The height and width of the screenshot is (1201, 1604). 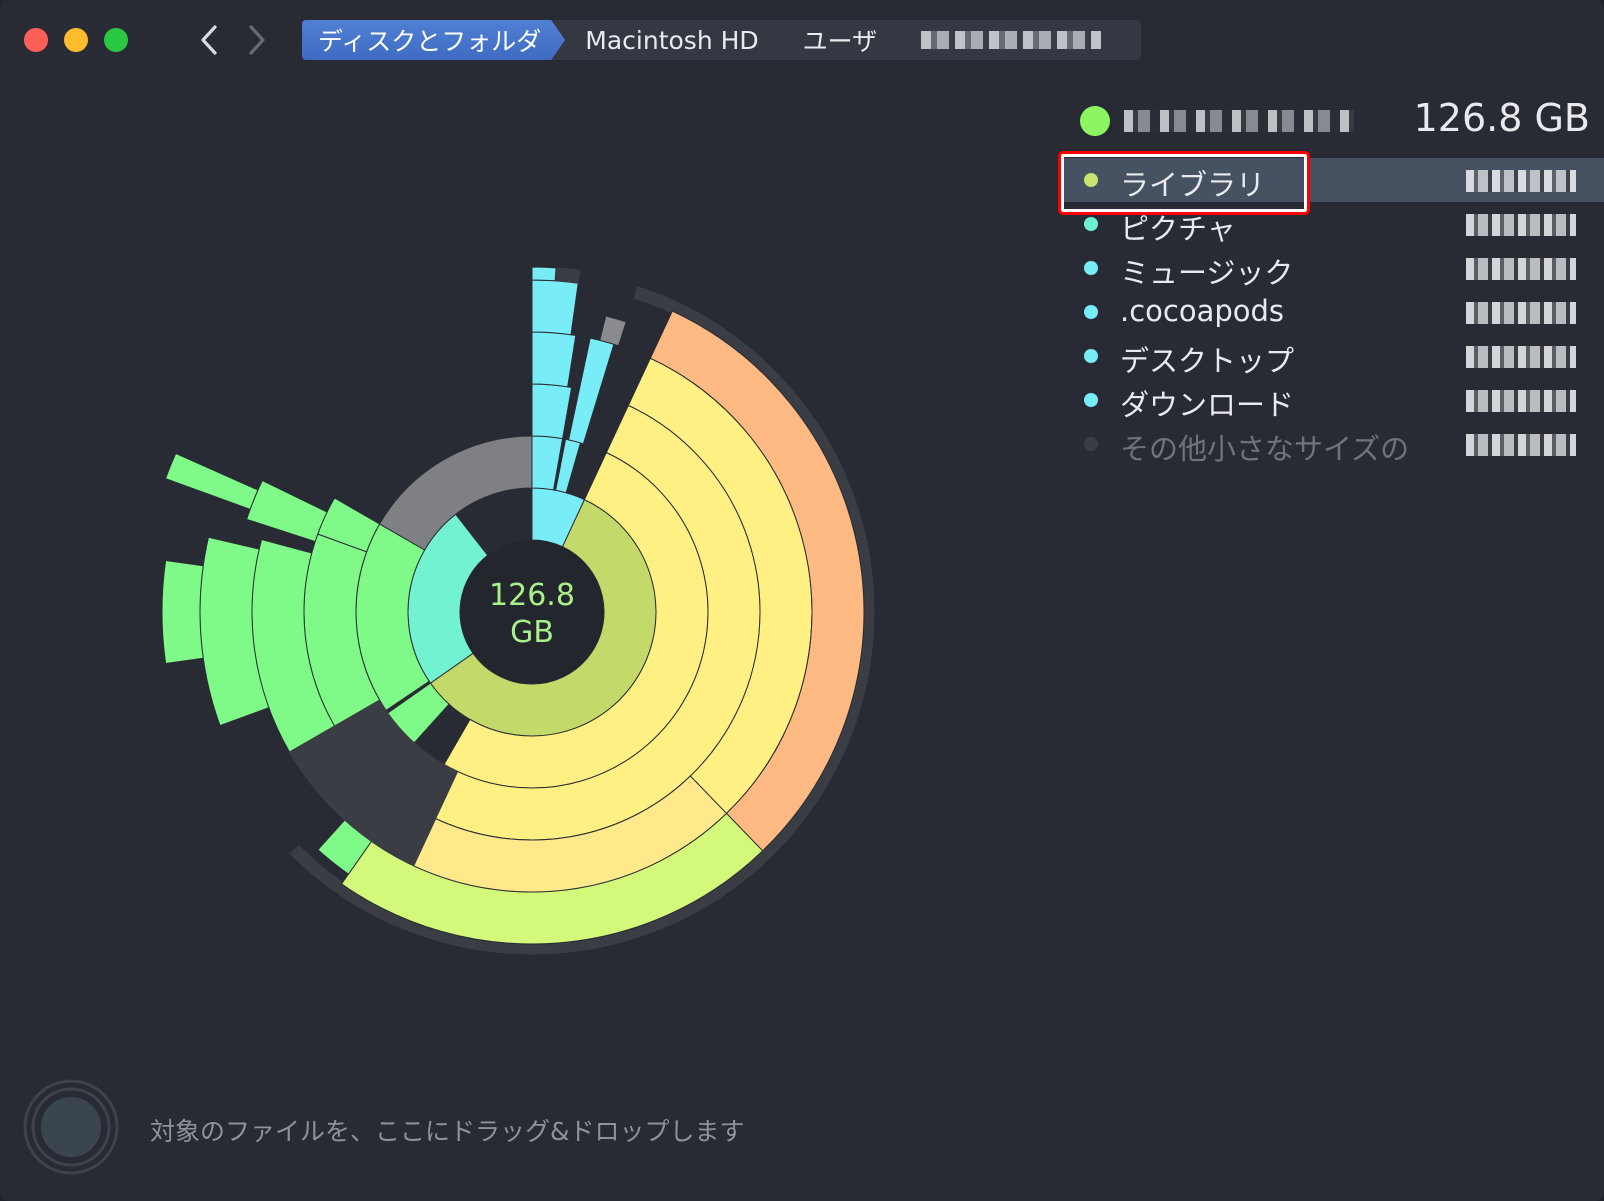 I want to click on center-size-unit: GB, so click(x=532, y=632).